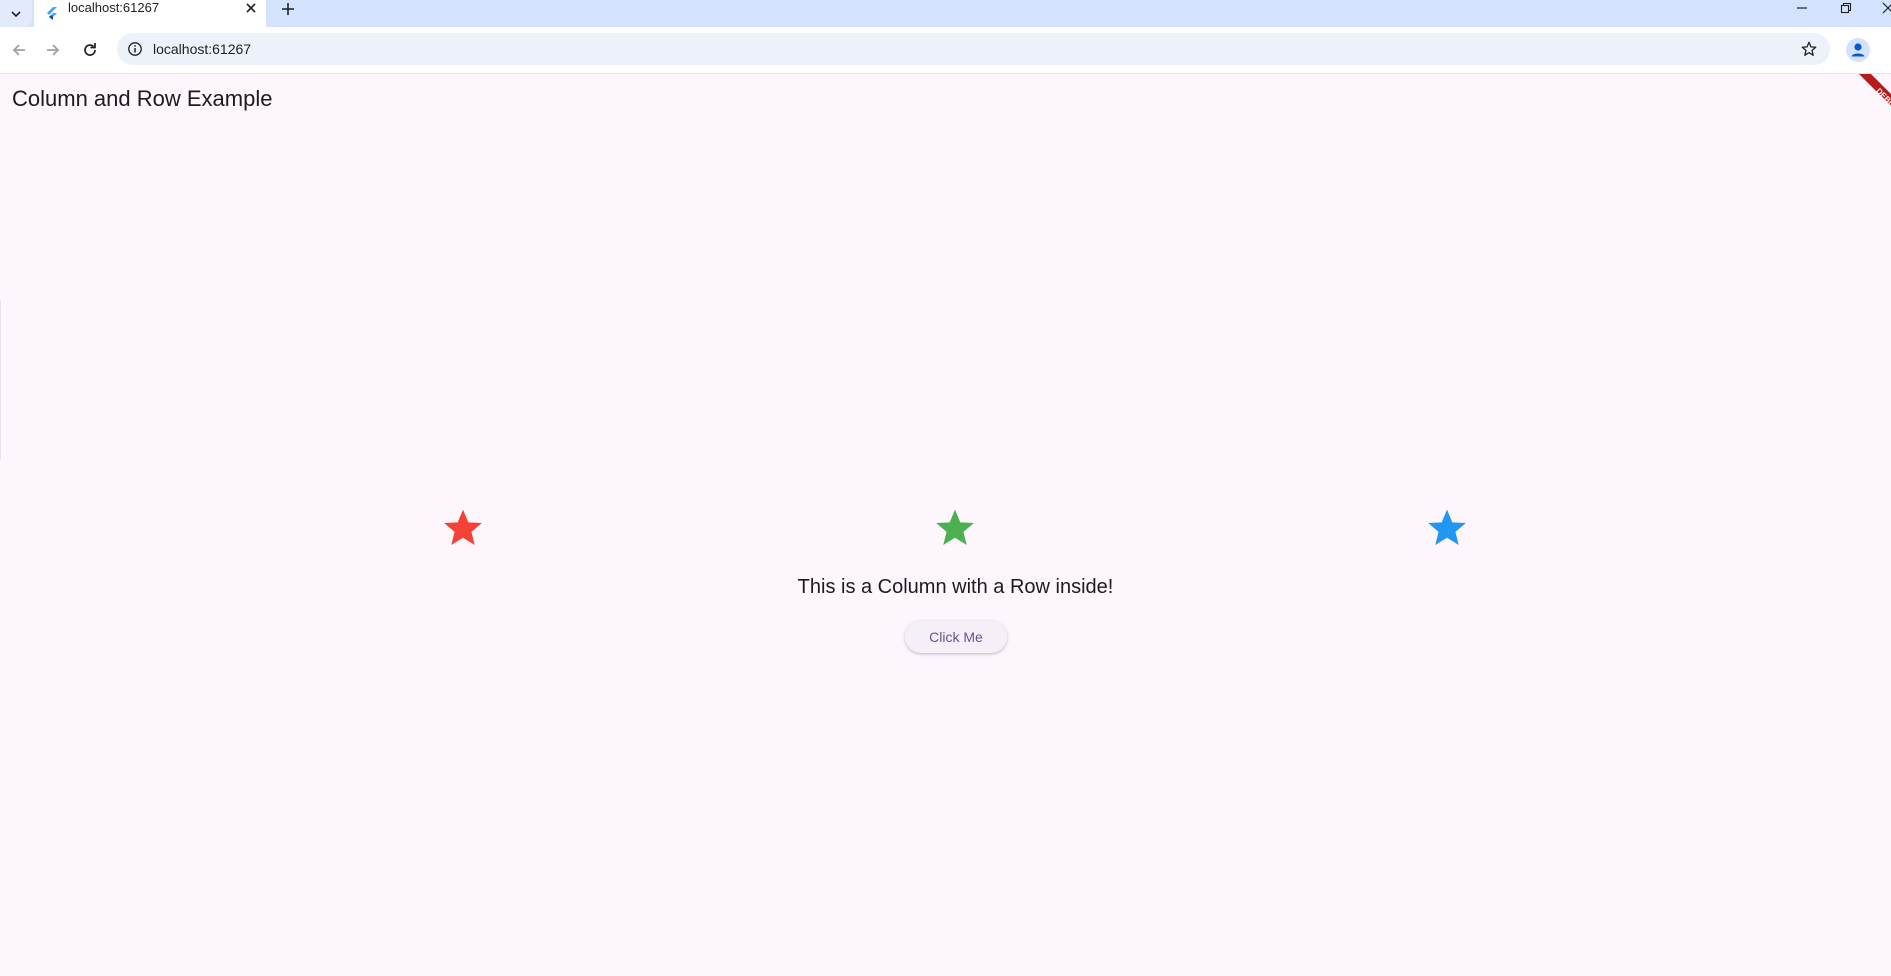  What do you see at coordinates (53, 50) in the screenshot?
I see `arrow-right-icon` at bounding box center [53, 50].